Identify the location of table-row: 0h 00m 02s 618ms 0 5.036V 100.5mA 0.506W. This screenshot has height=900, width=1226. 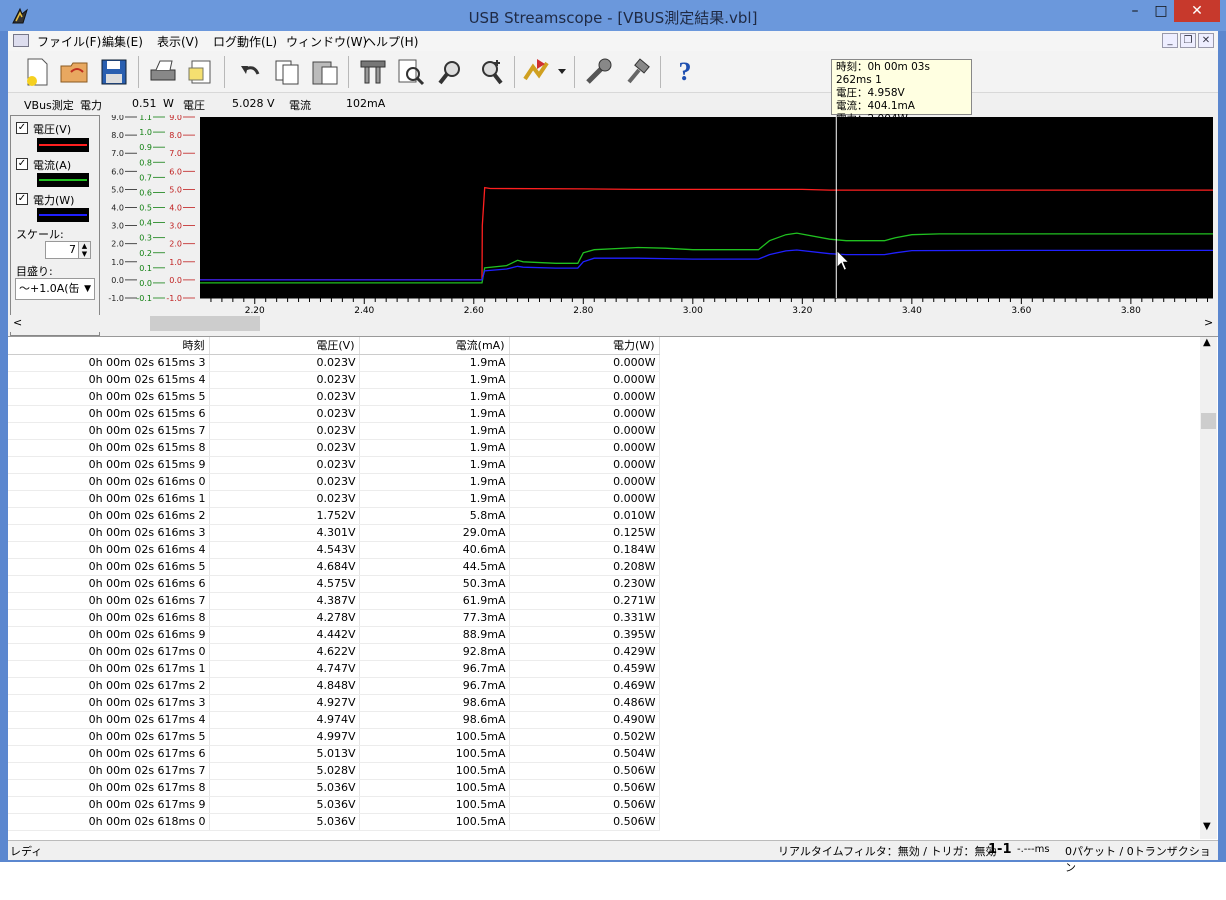
(334, 822).